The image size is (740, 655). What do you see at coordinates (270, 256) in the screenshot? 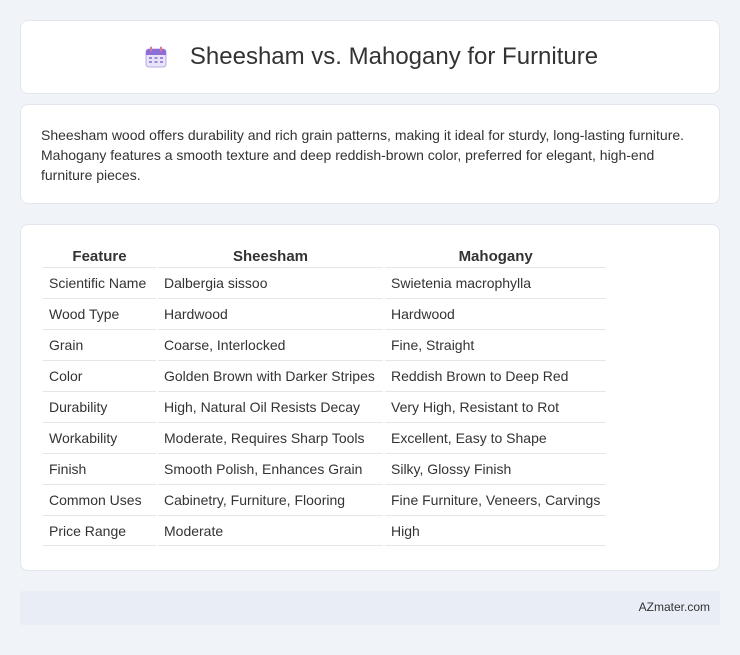
I see `header-sheesham: Sheesham` at bounding box center [270, 256].